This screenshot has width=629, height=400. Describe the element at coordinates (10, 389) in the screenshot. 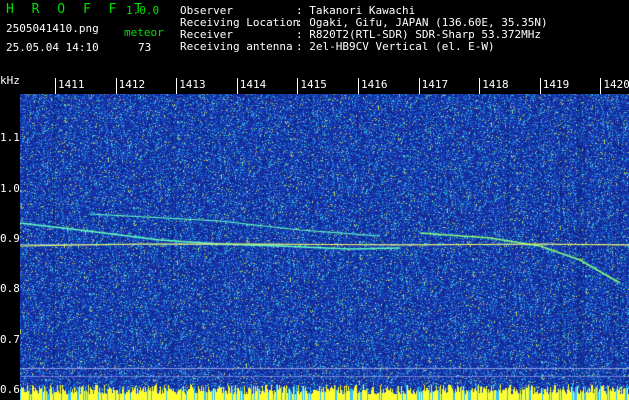

I see `y-tick-label: 0.6` at that location.